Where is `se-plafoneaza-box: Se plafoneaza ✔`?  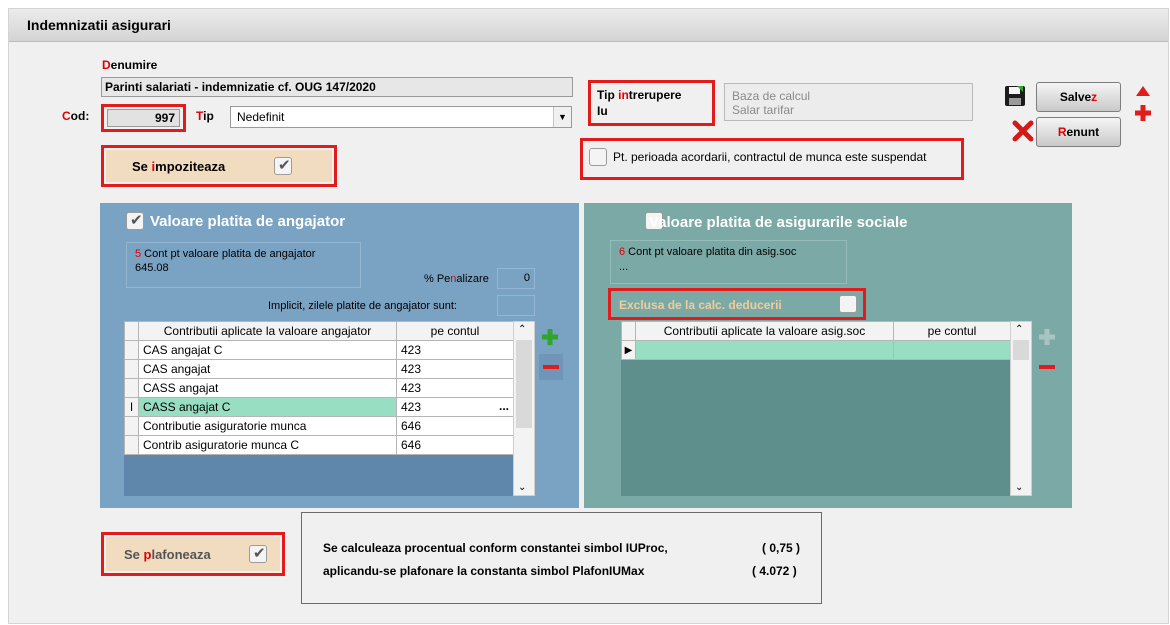 se-plafoneaza-box: Se plafoneaza ✔ is located at coordinates (193, 554).